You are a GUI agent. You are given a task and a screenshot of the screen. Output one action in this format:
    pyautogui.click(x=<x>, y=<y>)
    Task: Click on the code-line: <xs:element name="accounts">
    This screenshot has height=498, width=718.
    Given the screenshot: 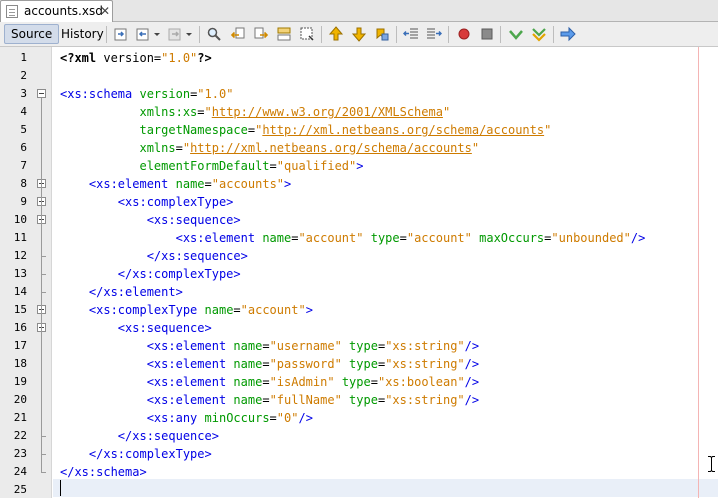 What is the action you would take?
    pyautogui.click(x=175, y=184)
    